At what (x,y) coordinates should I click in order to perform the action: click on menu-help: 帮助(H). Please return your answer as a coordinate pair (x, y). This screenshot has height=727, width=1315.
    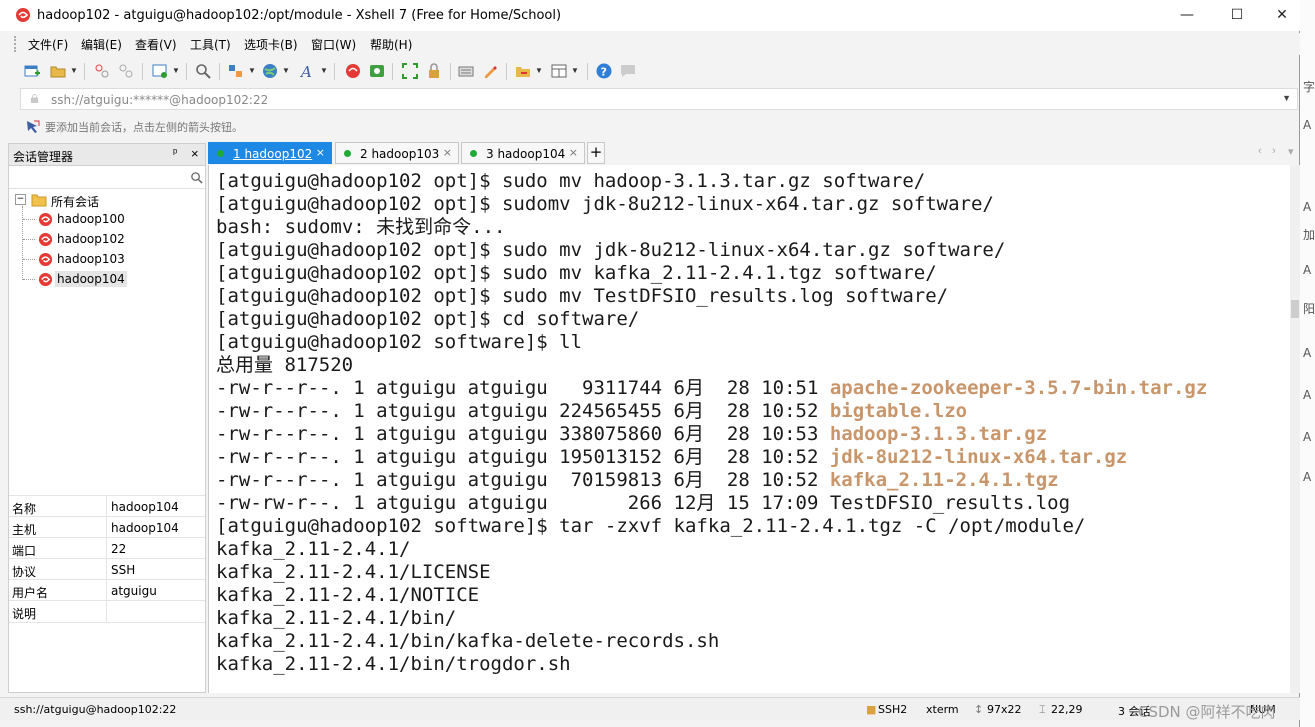
    Looking at the image, I should click on (391, 44).